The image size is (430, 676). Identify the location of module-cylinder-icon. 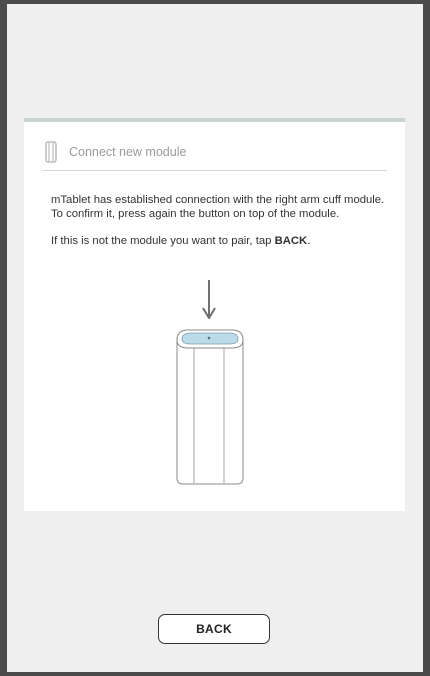
(51, 152).